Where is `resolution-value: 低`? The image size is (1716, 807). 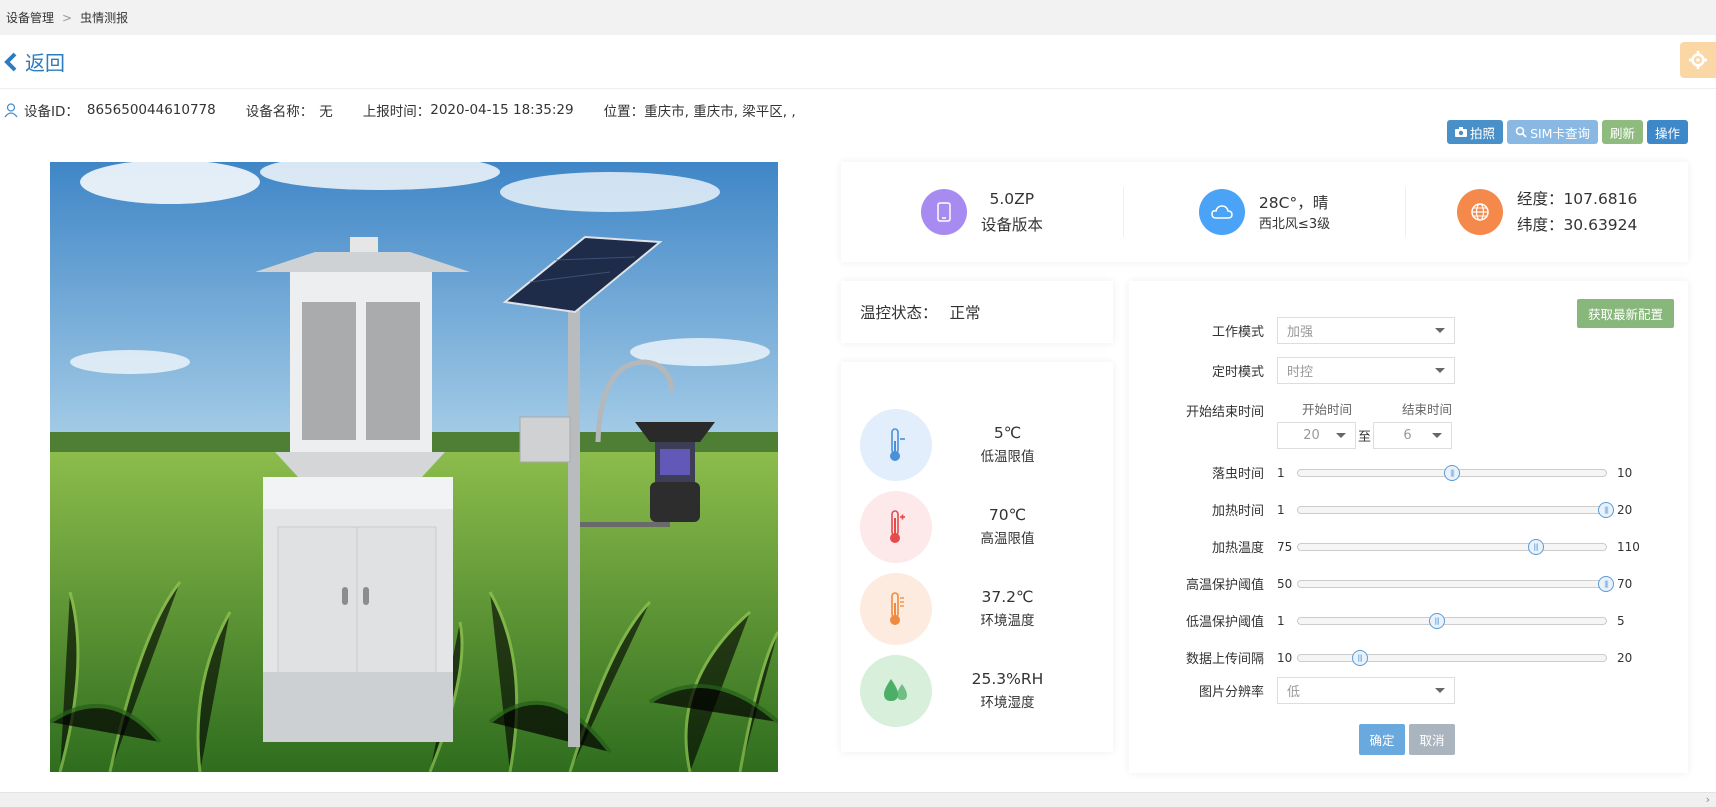
resolution-value: 低 is located at coordinates (1294, 692).